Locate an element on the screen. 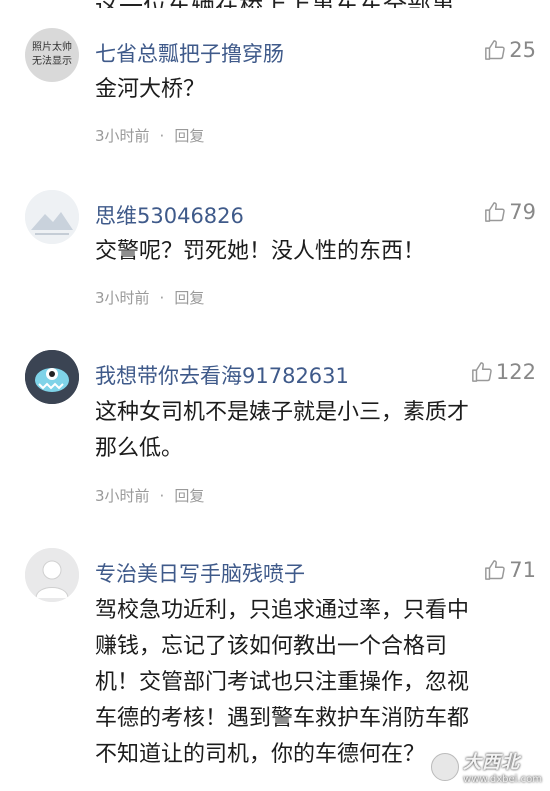 The image size is (550, 791). cut-off-top-text: 这一位车辆在桥上上事车车全部事 is located at coordinates (275, 4).